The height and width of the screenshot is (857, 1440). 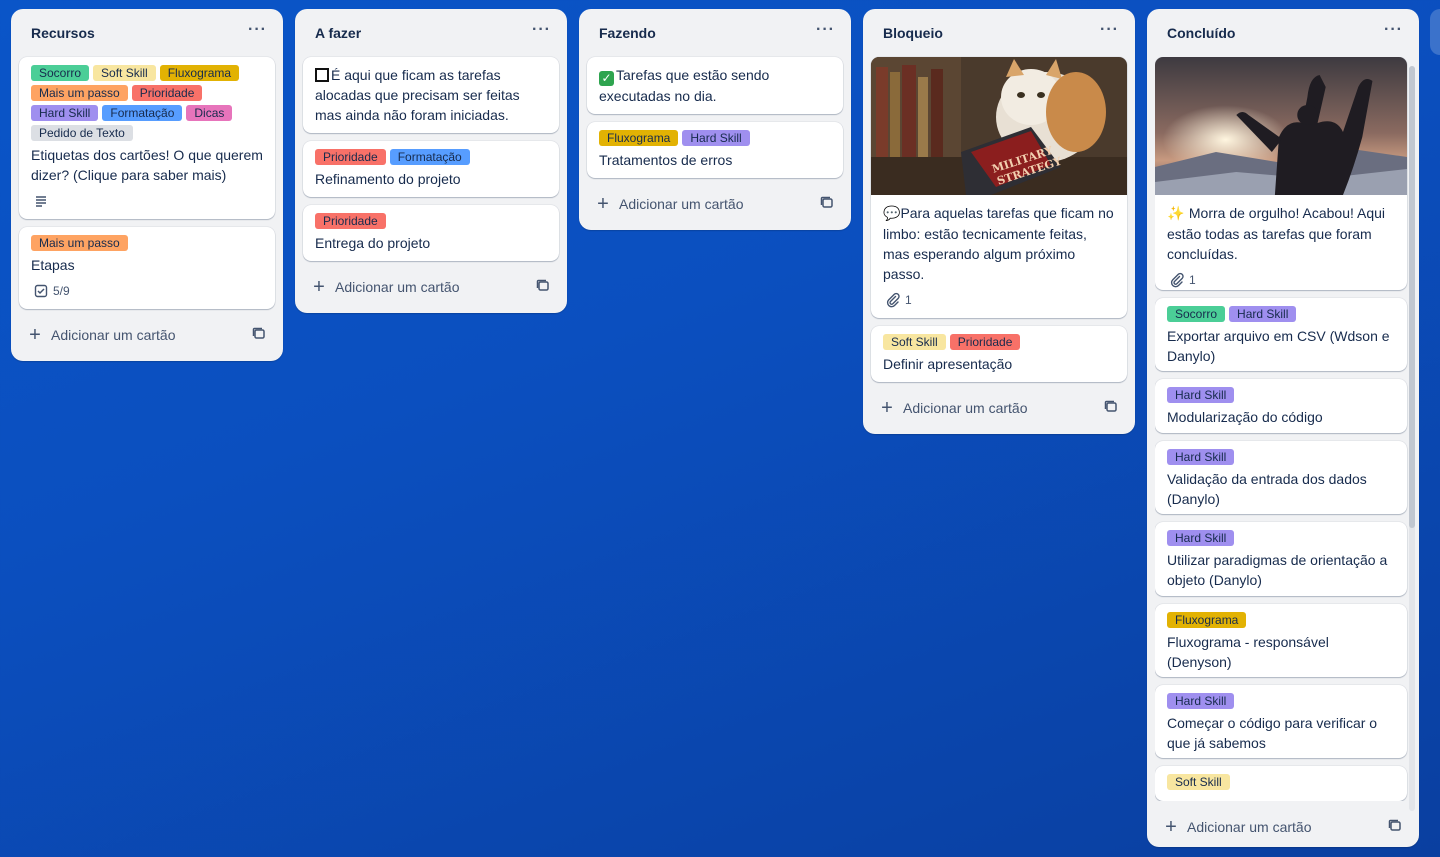 What do you see at coordinates (147, 33) in the screenshot?
I see `list-header: Recursos ···` at bounding box center [147, 33].